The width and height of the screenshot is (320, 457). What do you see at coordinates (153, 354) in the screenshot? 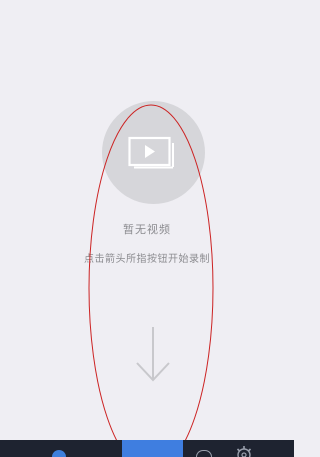
I see `arrow-down-icon` at bounding box center [153, 354].